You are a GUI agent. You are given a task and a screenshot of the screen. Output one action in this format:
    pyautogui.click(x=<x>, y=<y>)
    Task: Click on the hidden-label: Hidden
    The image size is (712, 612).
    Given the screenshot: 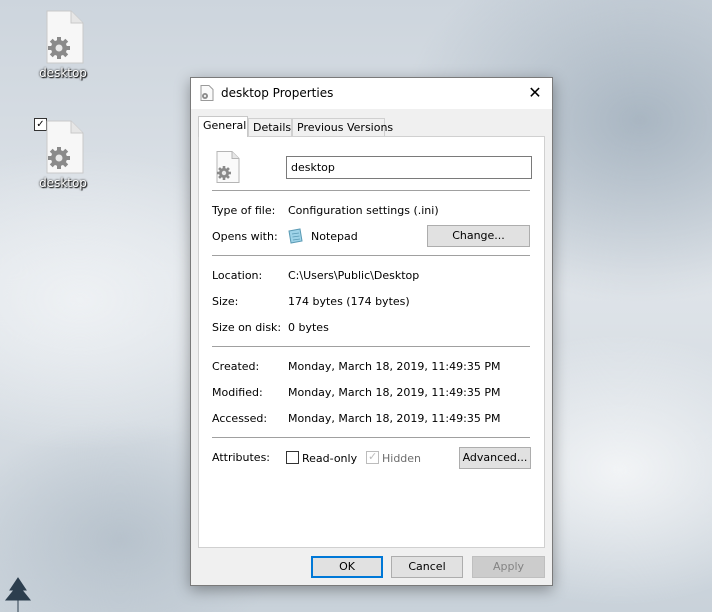 What is the action you would take?
    pyautogui.click(x=402, y=458)
    